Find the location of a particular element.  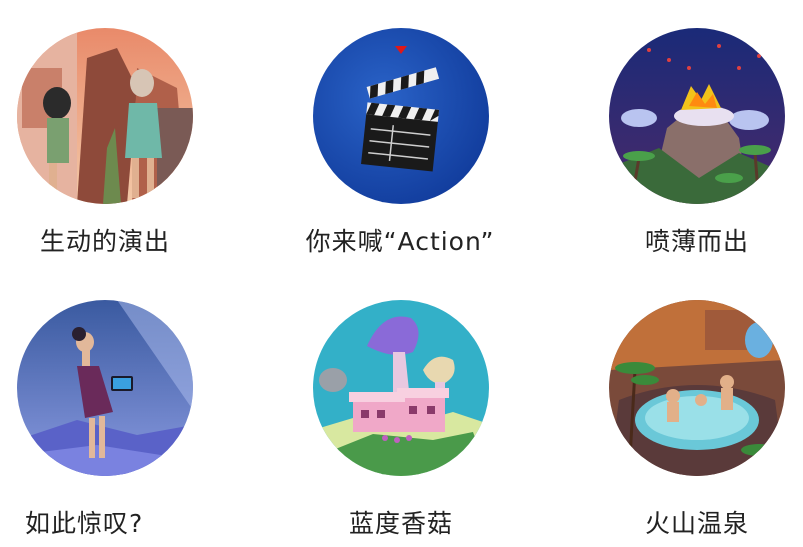

girl-with-tablet-icon is located at coordinates (105, 388).